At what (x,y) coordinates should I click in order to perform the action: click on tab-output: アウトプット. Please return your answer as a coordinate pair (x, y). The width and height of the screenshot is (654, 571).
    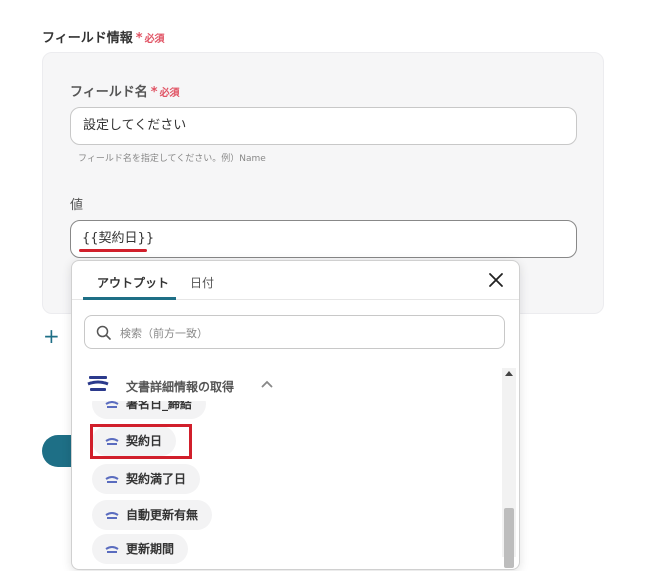
    Looking at the image, I should click on (133, 282).